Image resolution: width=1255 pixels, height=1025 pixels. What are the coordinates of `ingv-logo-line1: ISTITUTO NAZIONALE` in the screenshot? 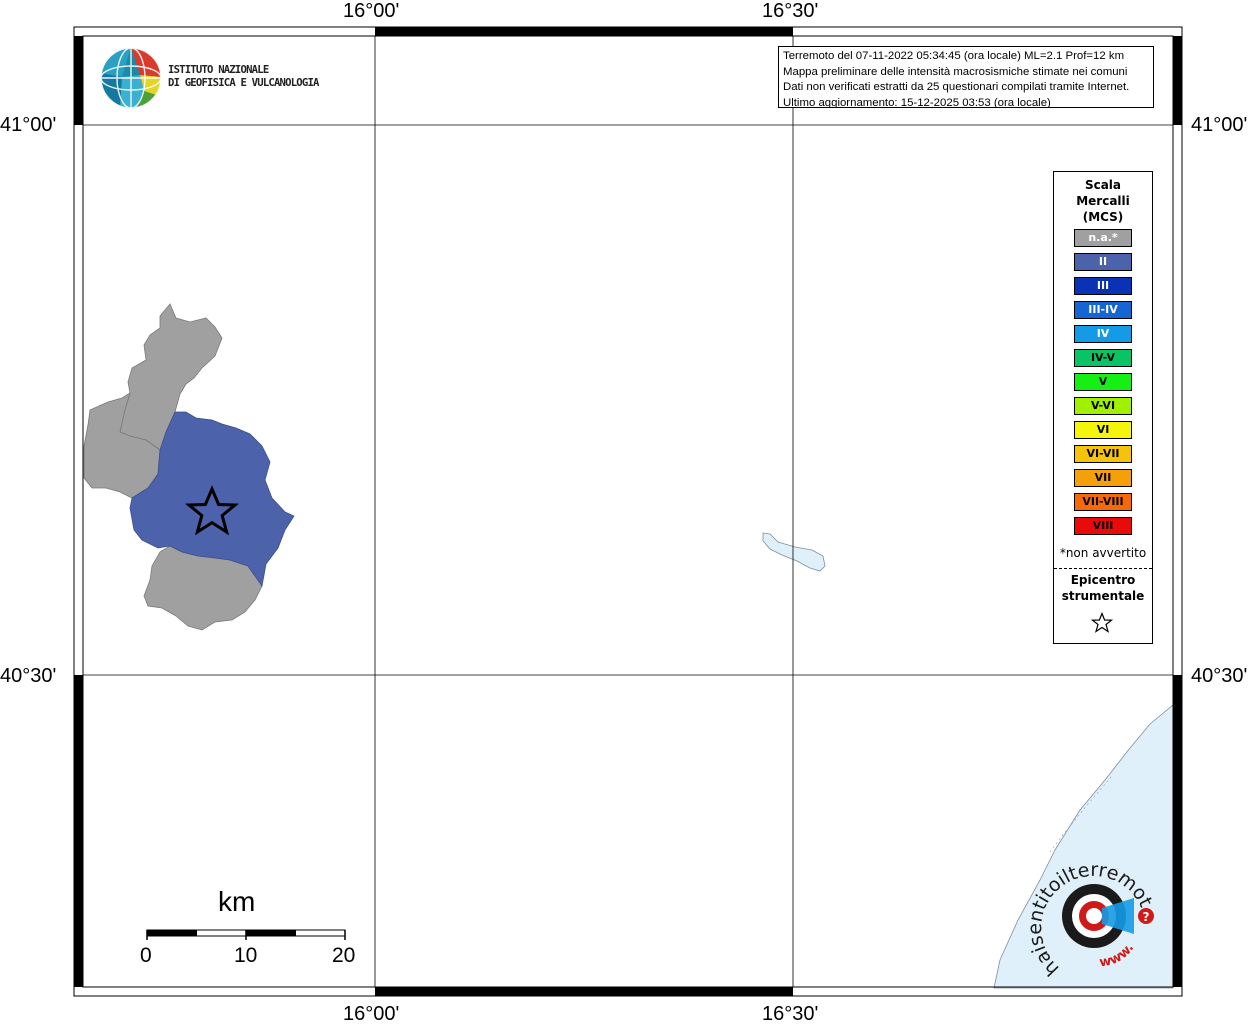 It's located at (218, 70).